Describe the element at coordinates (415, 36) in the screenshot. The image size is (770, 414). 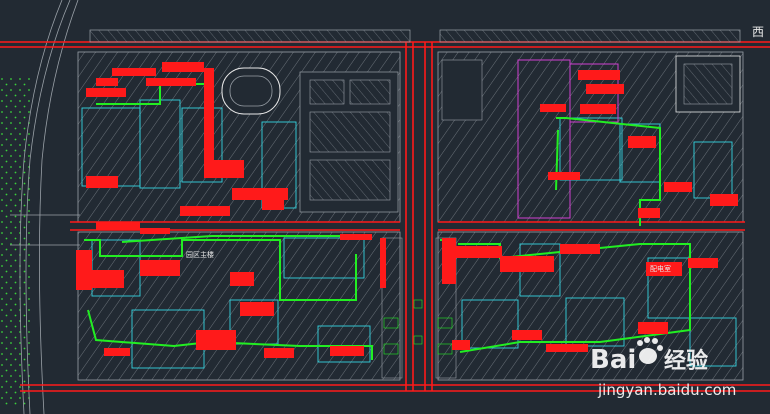
I see `top-building-strip` at that location.